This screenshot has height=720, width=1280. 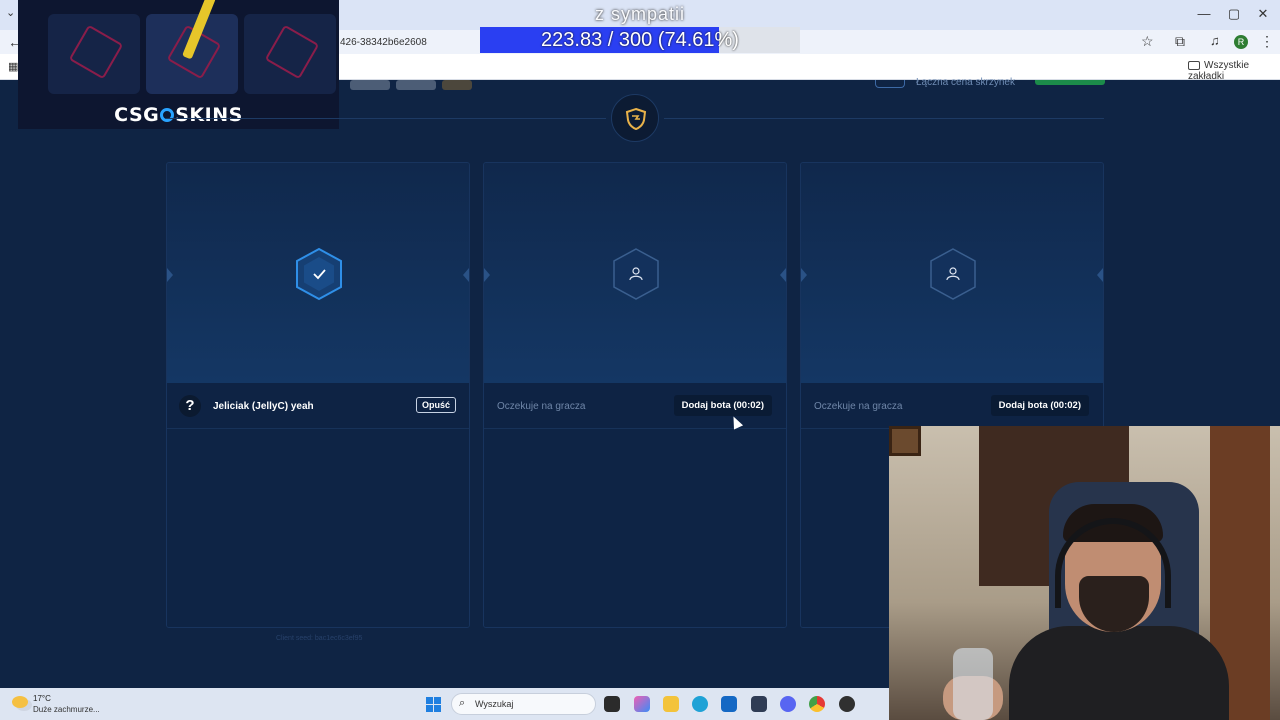 What do you see at coordinates (1234, 14) in the screenshot?
I see `maximize-icon: ▢` at bounding box center [1234, 14].